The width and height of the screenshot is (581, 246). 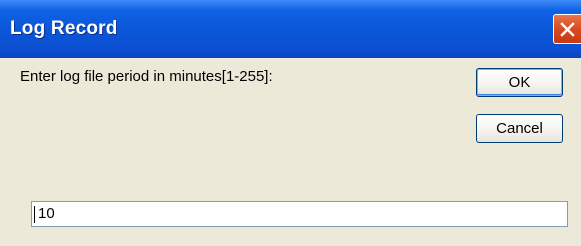 What do you see at coordinates (46, 213) in the screenshot?
I see `period-input-value: 10` at bounding box center [46, 213].